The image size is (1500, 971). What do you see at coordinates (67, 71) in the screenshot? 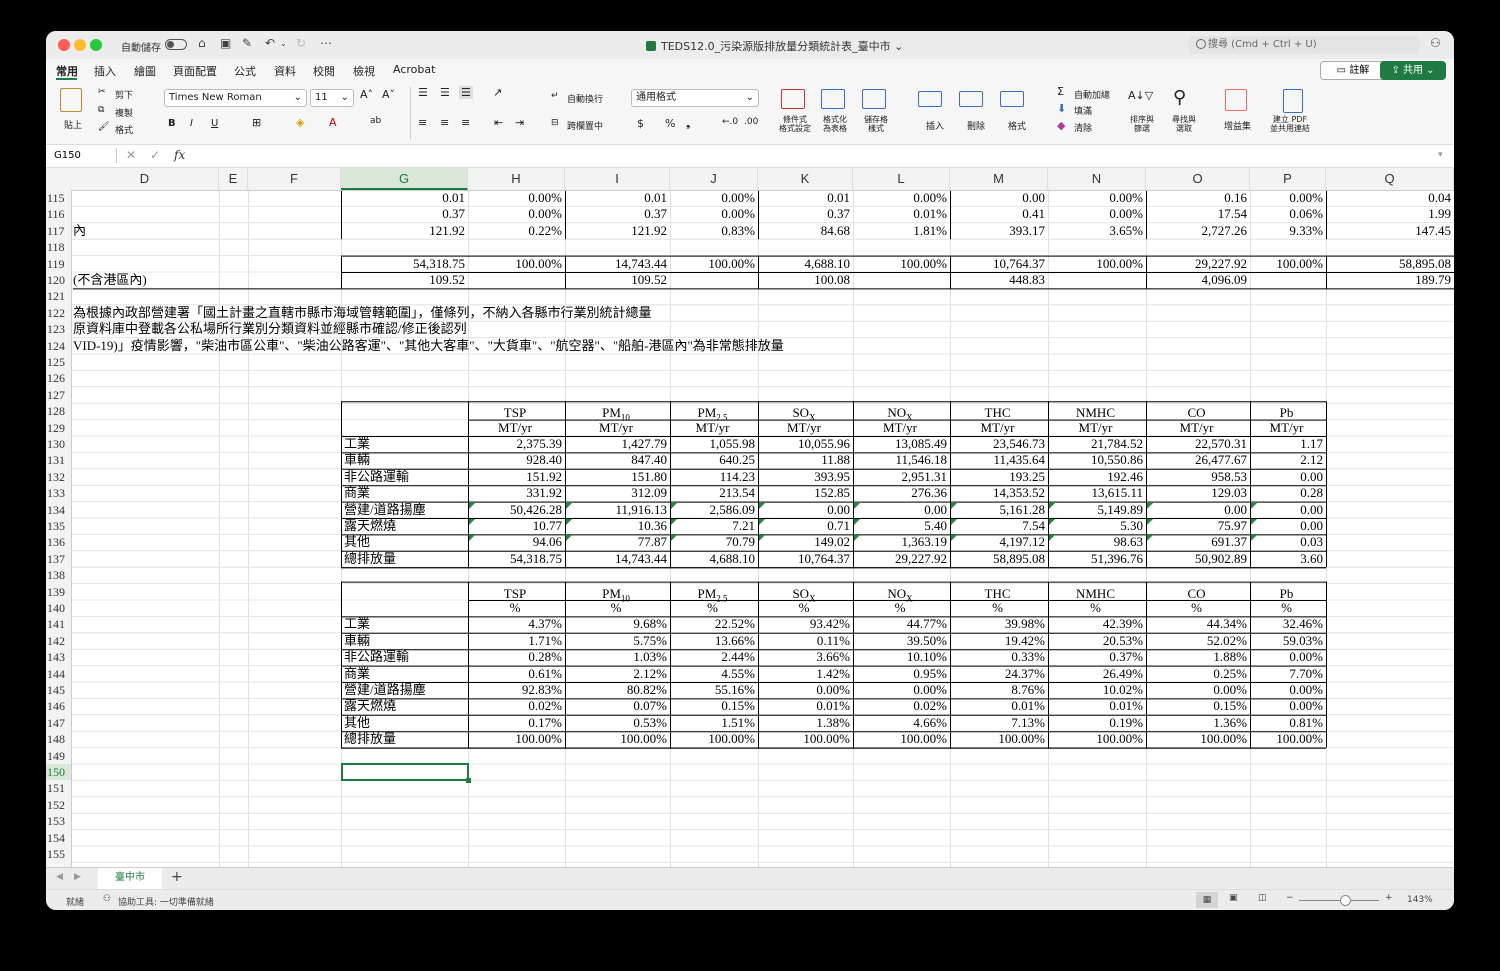
I see `tab-home: 常用` at bounding box center [67, 71].